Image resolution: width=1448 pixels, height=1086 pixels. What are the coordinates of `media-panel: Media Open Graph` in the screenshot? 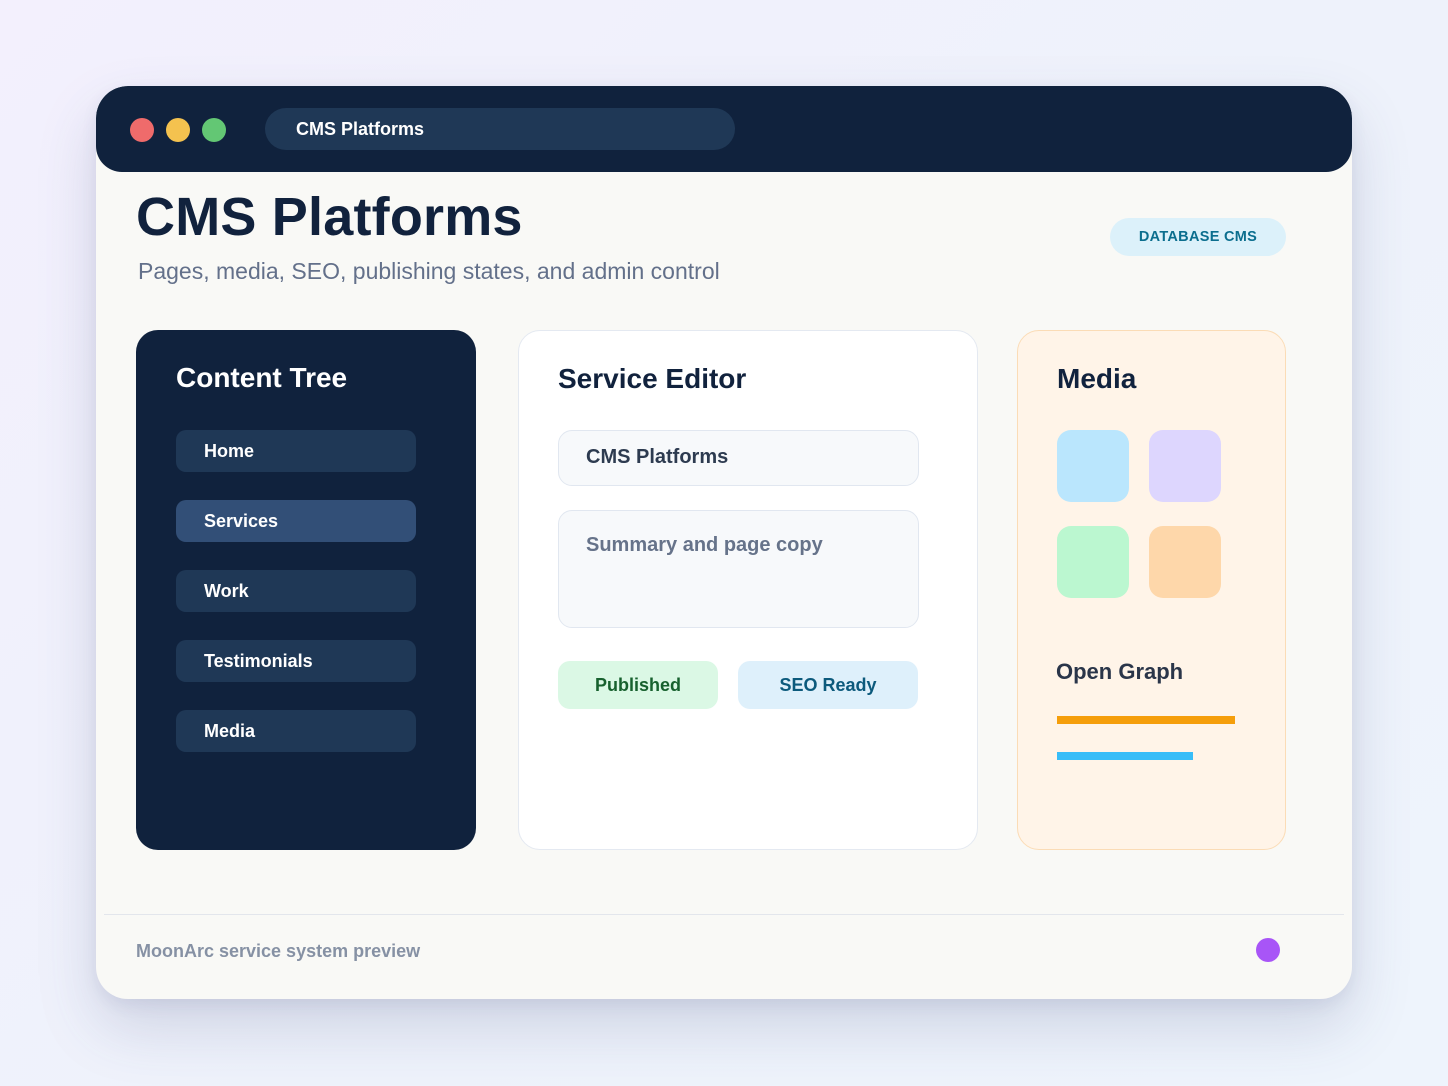 It's located at (1151, 590).